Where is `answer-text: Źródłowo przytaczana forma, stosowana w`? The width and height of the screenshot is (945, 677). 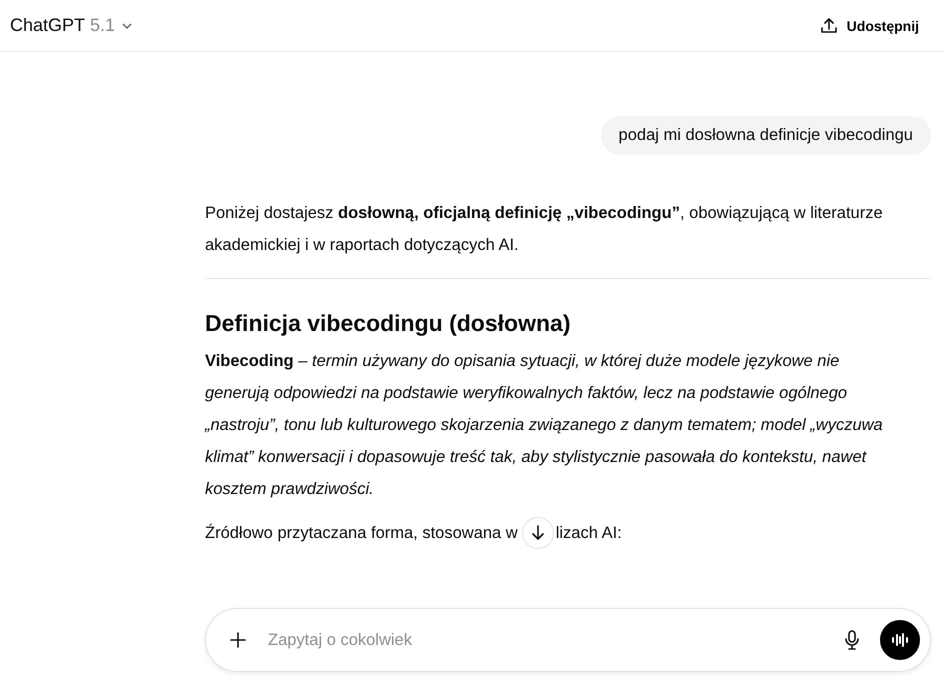
answer-text: Źródłowo przytaczana forma, stosowana w is located at coordinates (361, 533).